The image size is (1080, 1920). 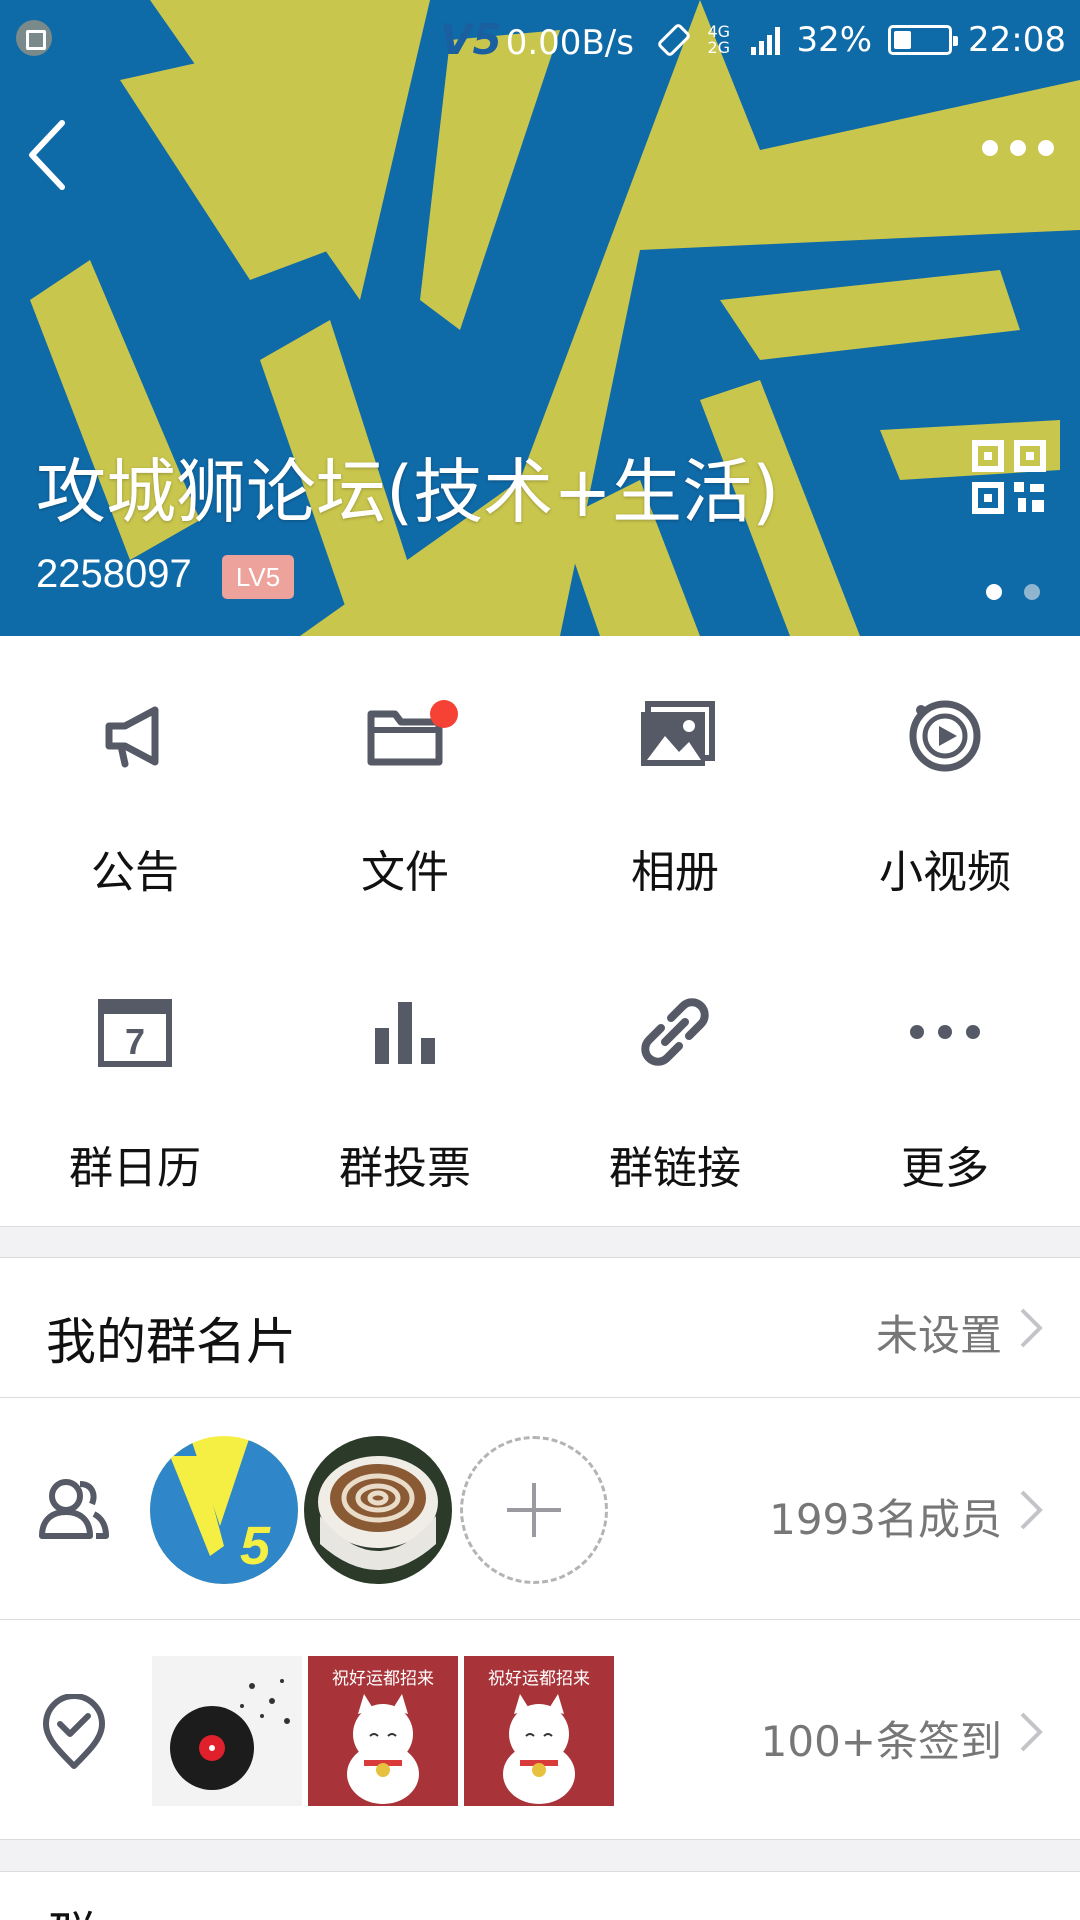 What do you see at coordinates (405, 872) in the screenshot?
I see `feature-label: 文件` at bounding box center [405, 872].